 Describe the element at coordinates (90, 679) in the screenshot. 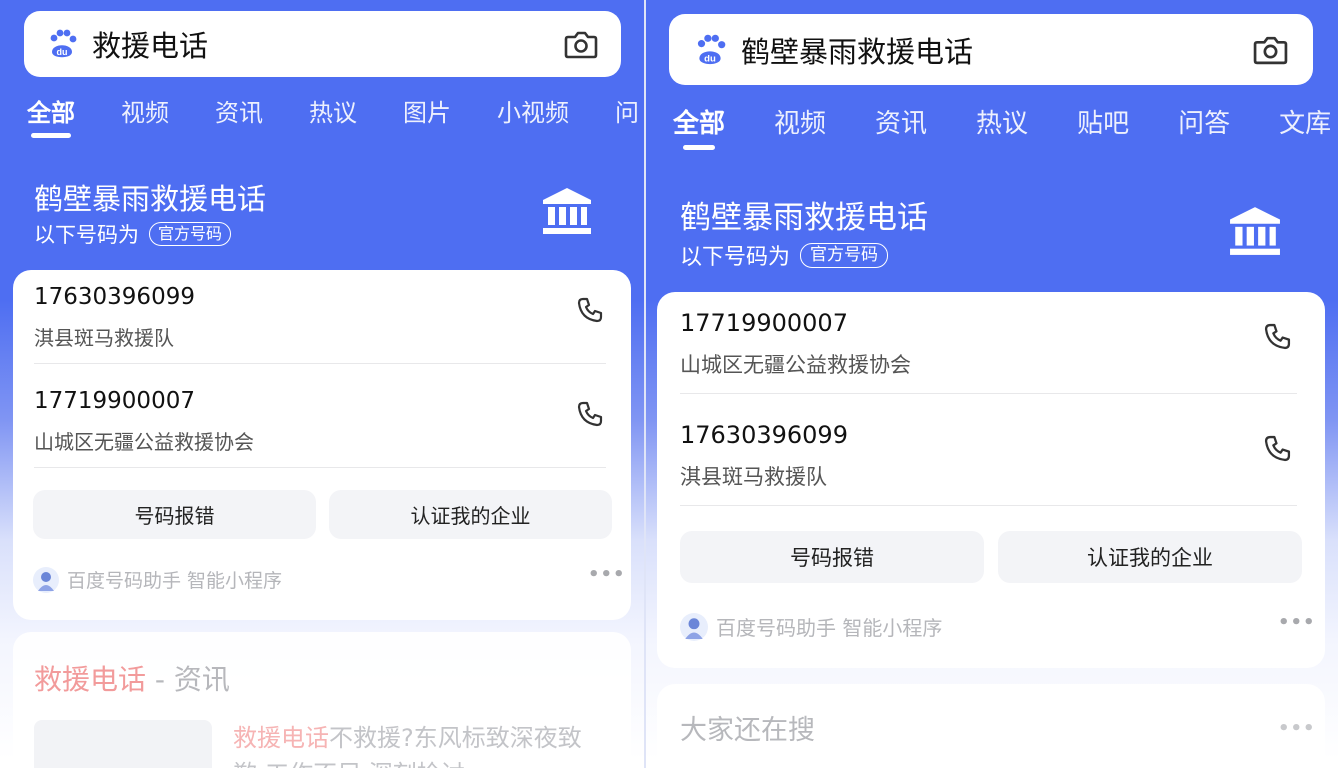

I see `title-highlight: 救援电话` at that location.